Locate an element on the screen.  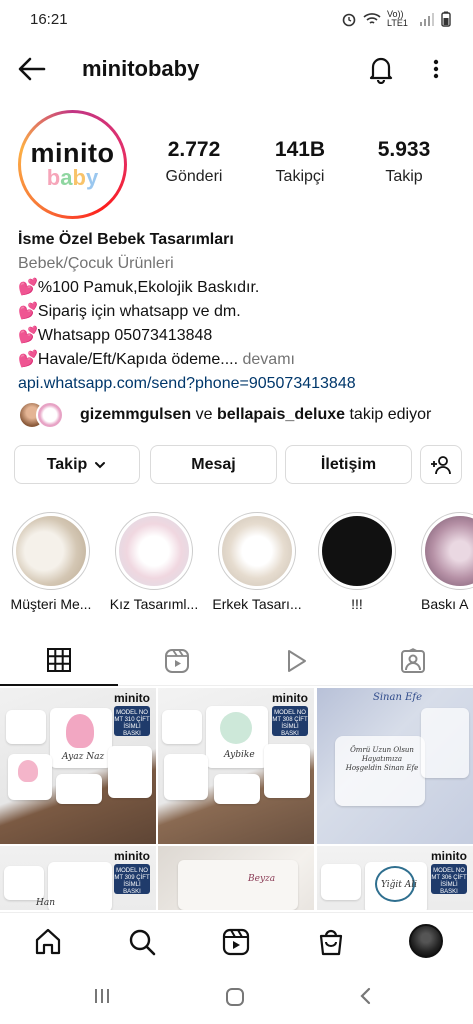
bio-line-text: Whatsapp 05073413848 is located at coordinates (125, 335).